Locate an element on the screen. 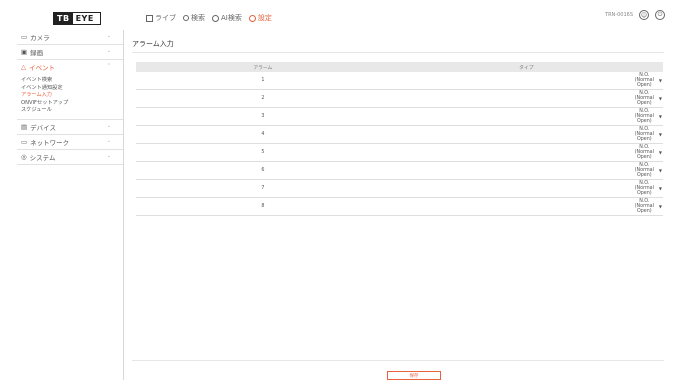 The image size is (677, 386). chevron-up-icon: ⌃ is located at coordinates (108, 66).